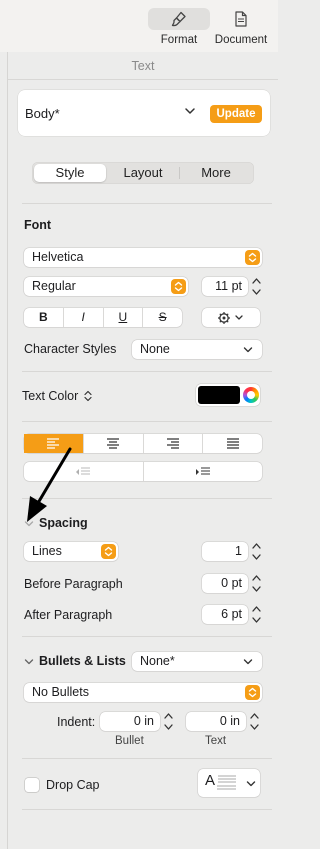 The image size is (320, 849). What do you see at coordinates (82, 661) in the screenshot?
I see `bullets-lists-heading: Bullets & Lists` at bounding box center [82, 661].